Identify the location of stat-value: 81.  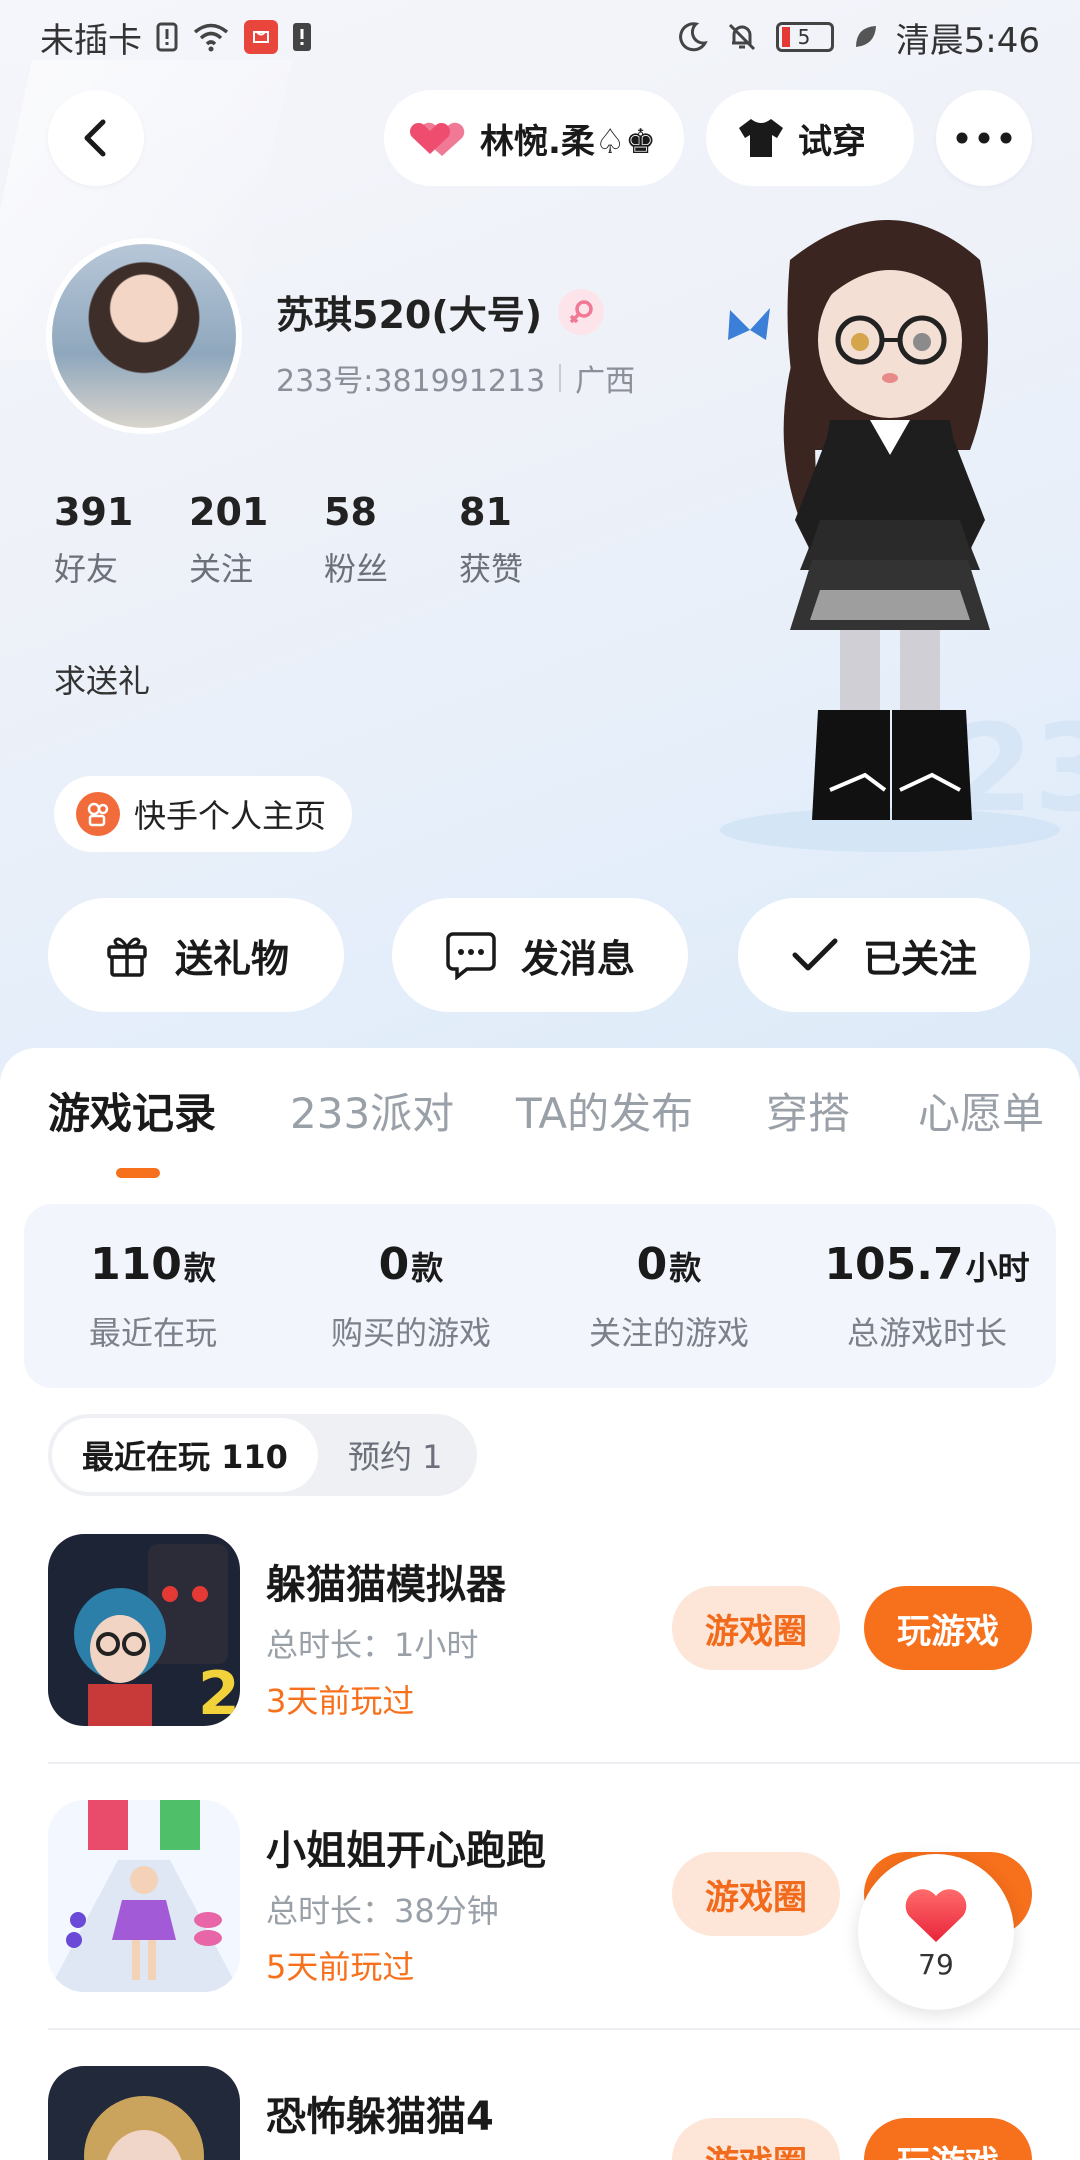
(485, 512).